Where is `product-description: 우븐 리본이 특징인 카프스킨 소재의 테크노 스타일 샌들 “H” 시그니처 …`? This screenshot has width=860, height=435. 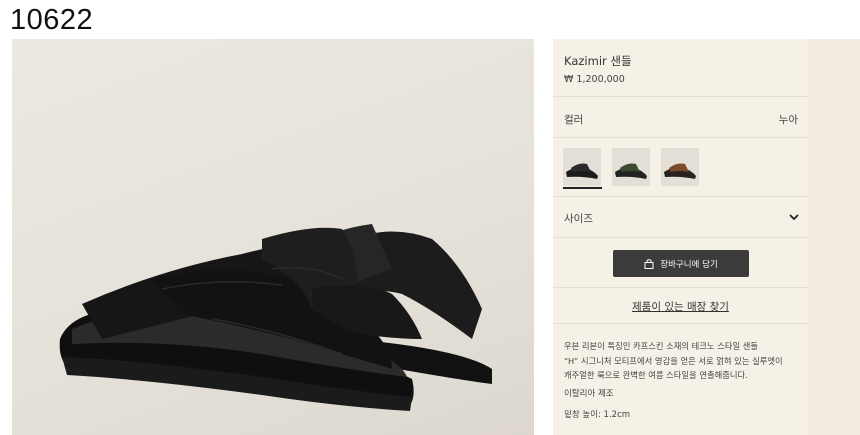
product-description: 우븐 리본이 특징인 카프스킨 소재의 테크노 스타일 샌들 “H” 시그니처 … is located at coordinates (684, 361).